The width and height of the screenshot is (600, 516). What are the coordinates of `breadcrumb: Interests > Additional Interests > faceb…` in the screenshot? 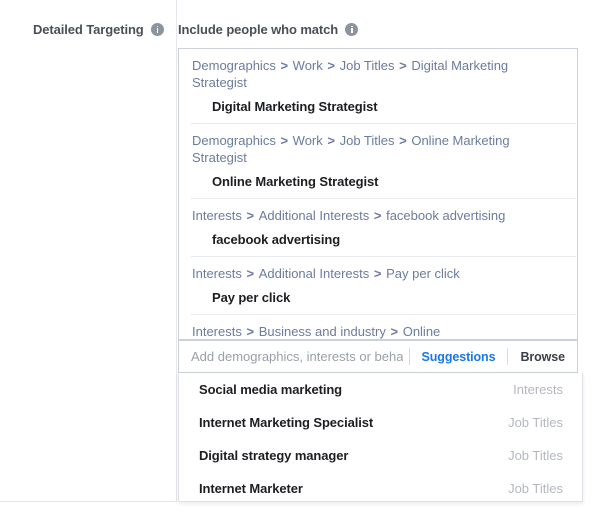 It's located at (378, 212).